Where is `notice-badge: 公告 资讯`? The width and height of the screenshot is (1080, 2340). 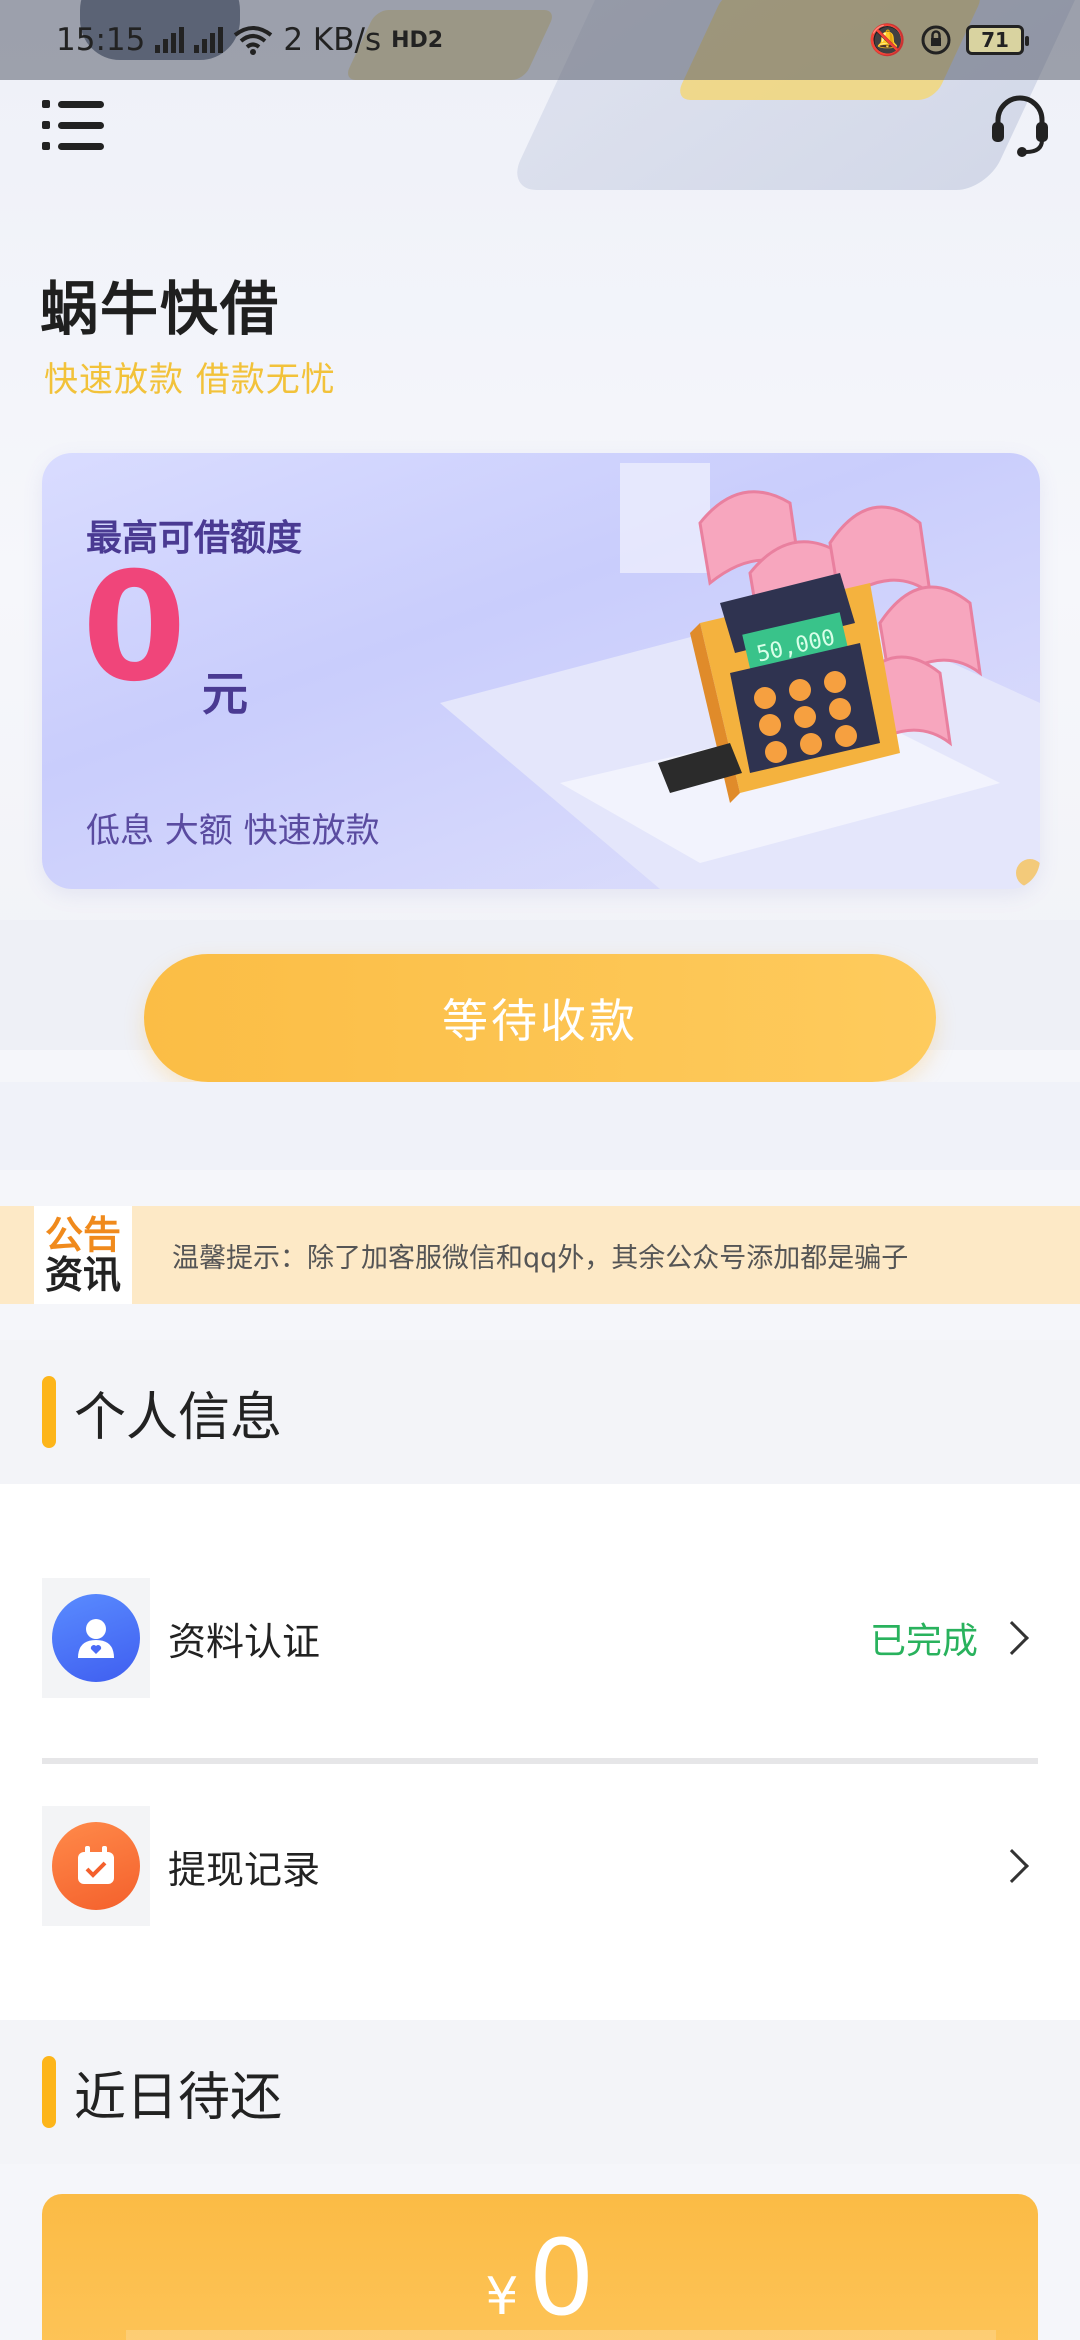
notice-badge: 公告 资讯 is located at coordinates (83, 1255).